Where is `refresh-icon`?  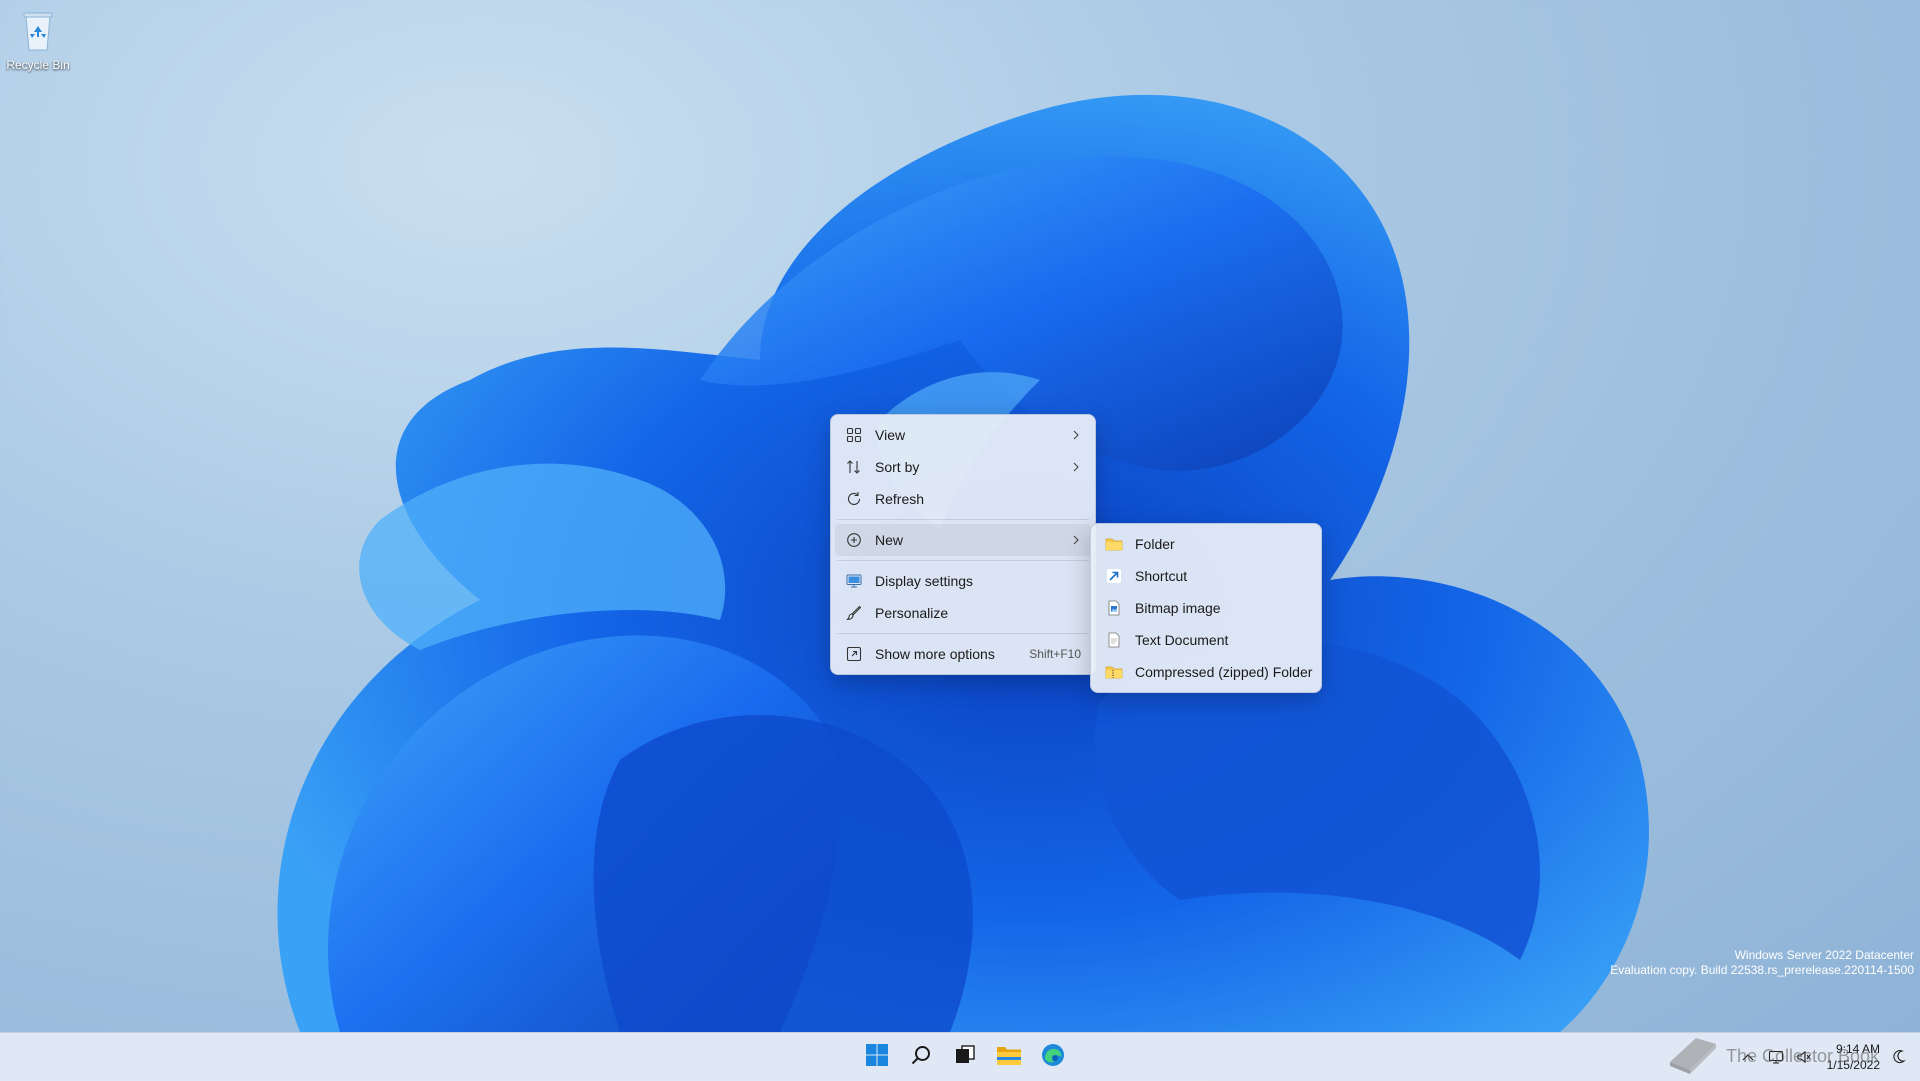 refresh-icon is located at coordinates (854, 499).